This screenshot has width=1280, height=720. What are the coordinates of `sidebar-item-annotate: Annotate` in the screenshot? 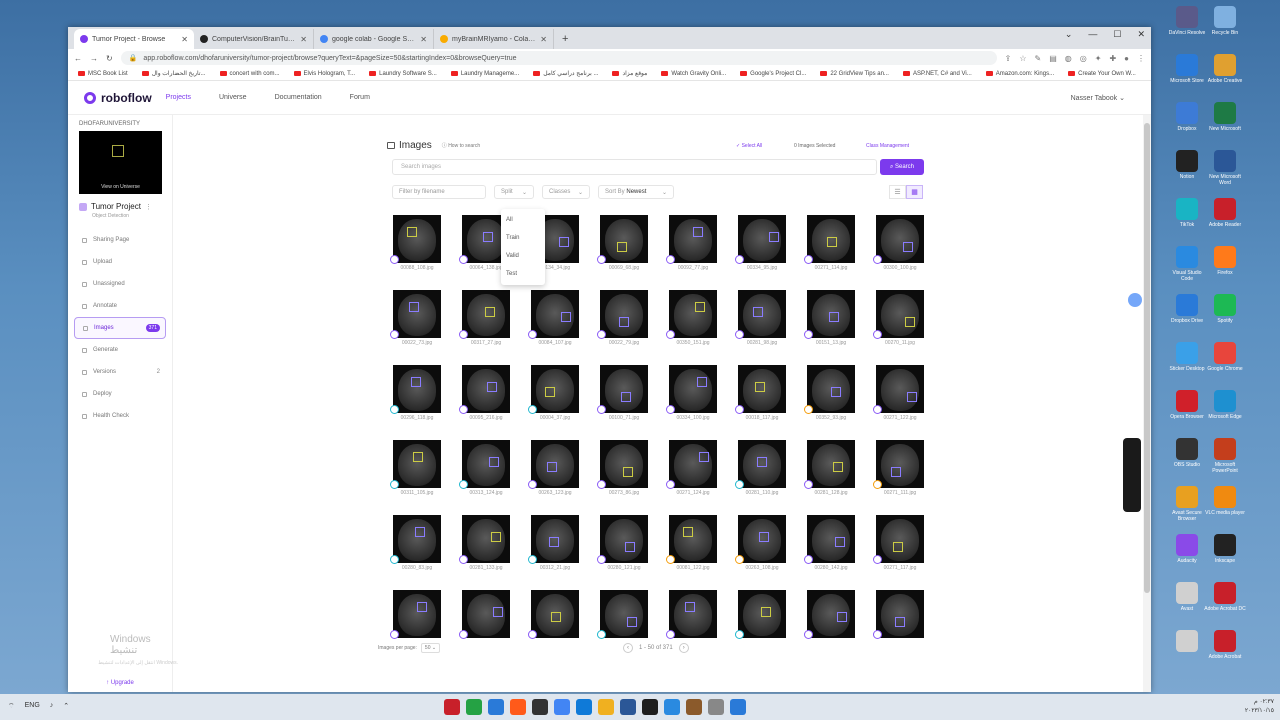 It's located at (120, 306).